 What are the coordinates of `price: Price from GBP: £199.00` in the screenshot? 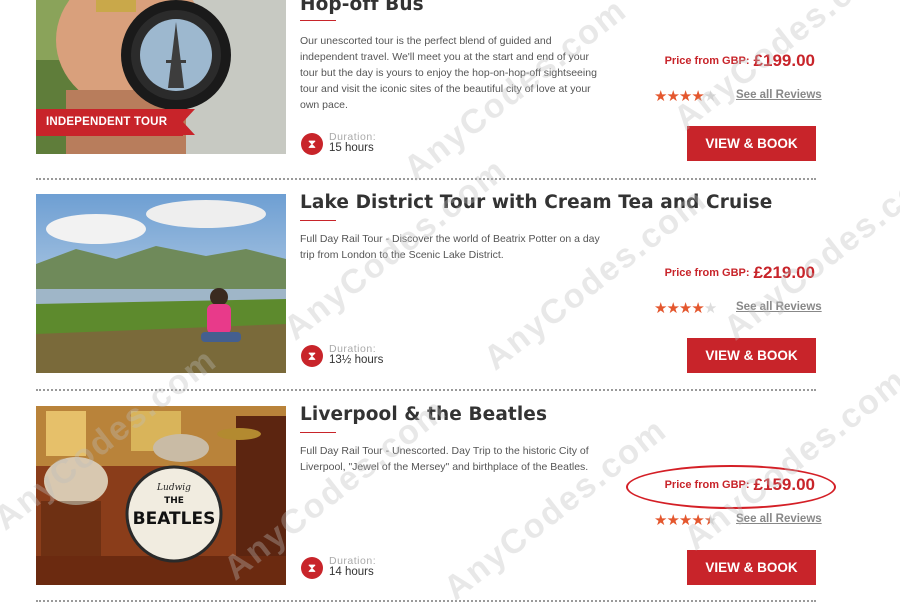 It's located at (740, 61).